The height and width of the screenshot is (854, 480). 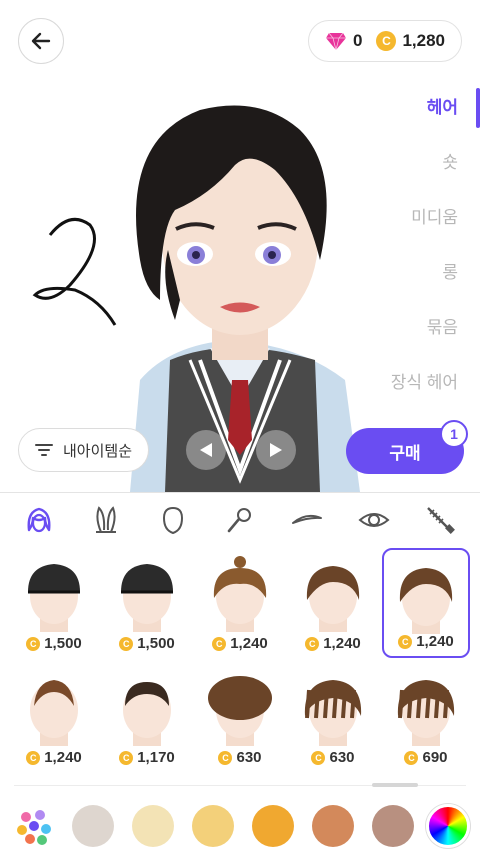 I want to click on eyebrow-icon, so click(x=306, y=519).